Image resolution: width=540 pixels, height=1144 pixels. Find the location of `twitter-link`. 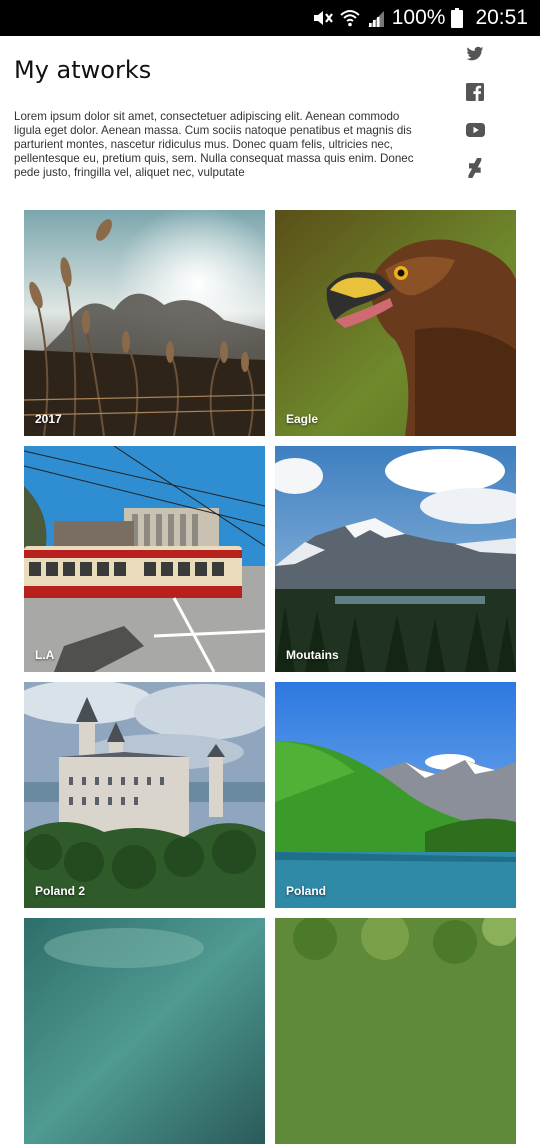

twitter-link is located at coordinates (475, 54).